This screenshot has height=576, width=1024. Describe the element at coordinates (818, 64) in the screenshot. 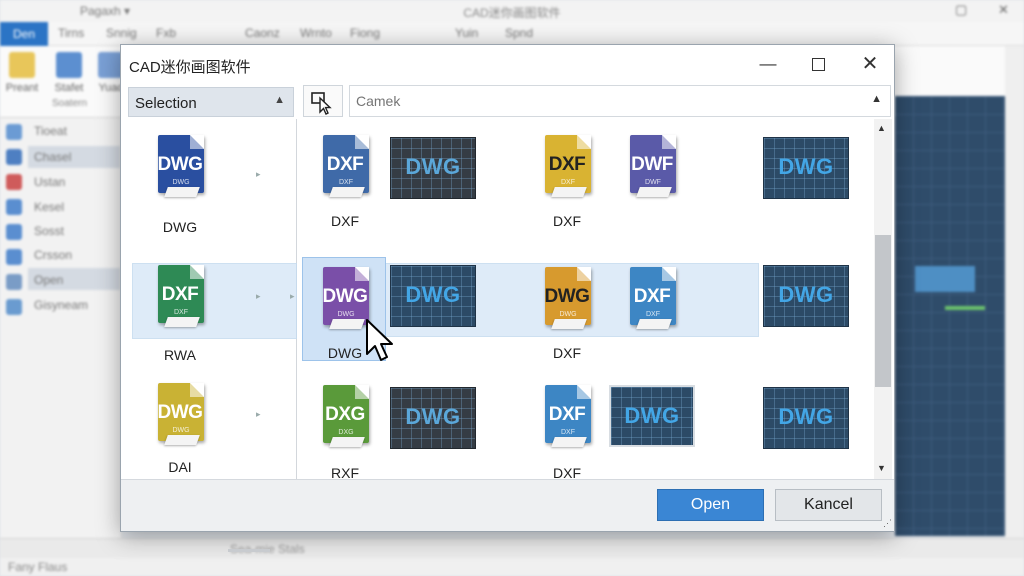

I see `maximize-icon` at that location.